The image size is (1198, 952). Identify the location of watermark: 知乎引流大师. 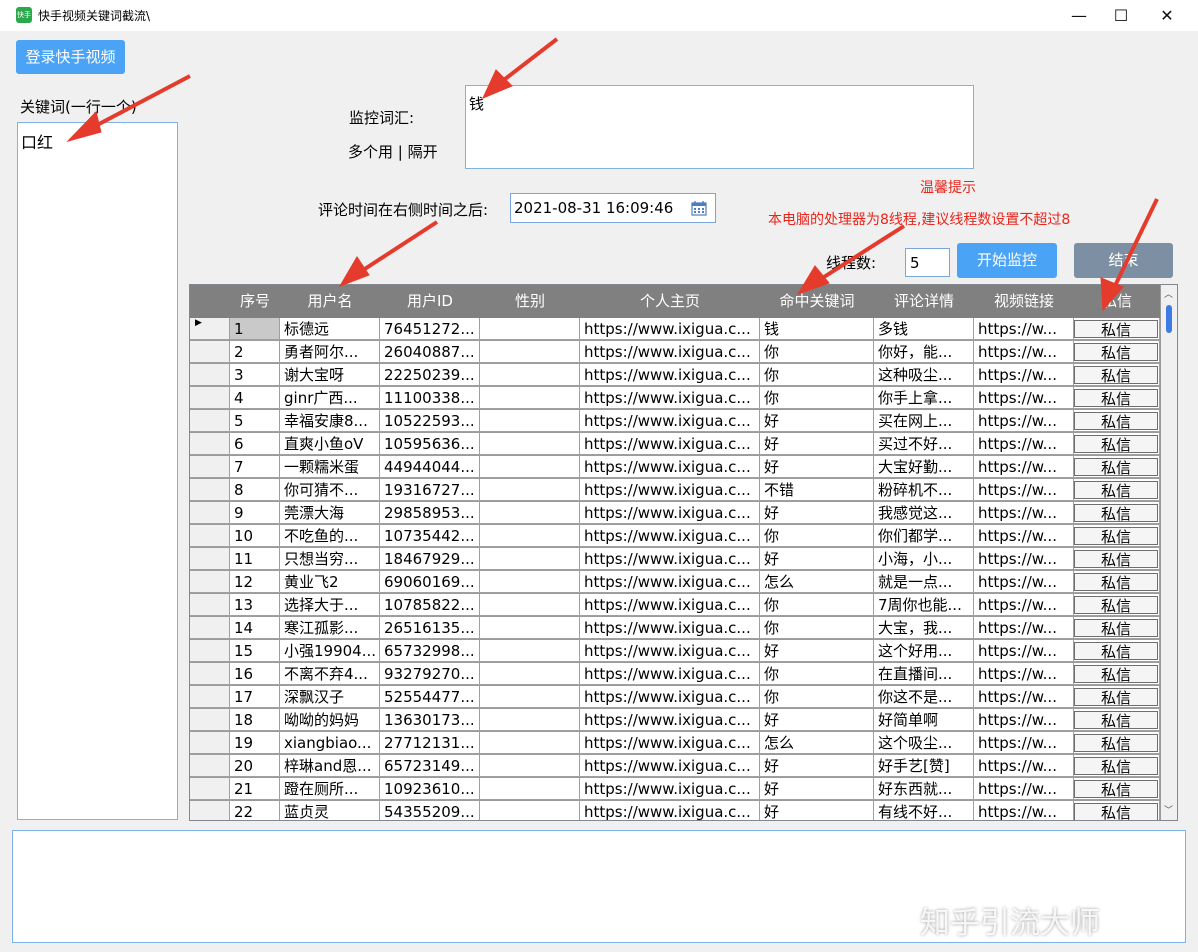
(1010, 923).